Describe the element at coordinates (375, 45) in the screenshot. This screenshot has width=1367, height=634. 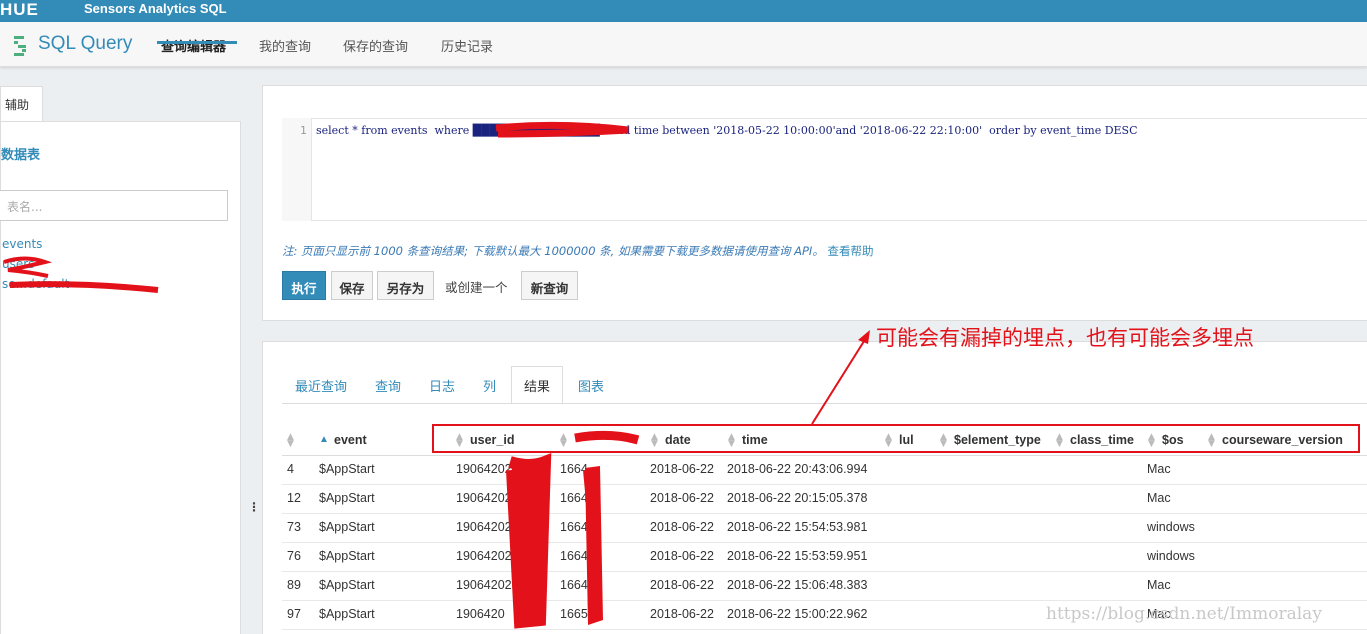
I see `tab-saved-queries: 保存的查询` at that location.